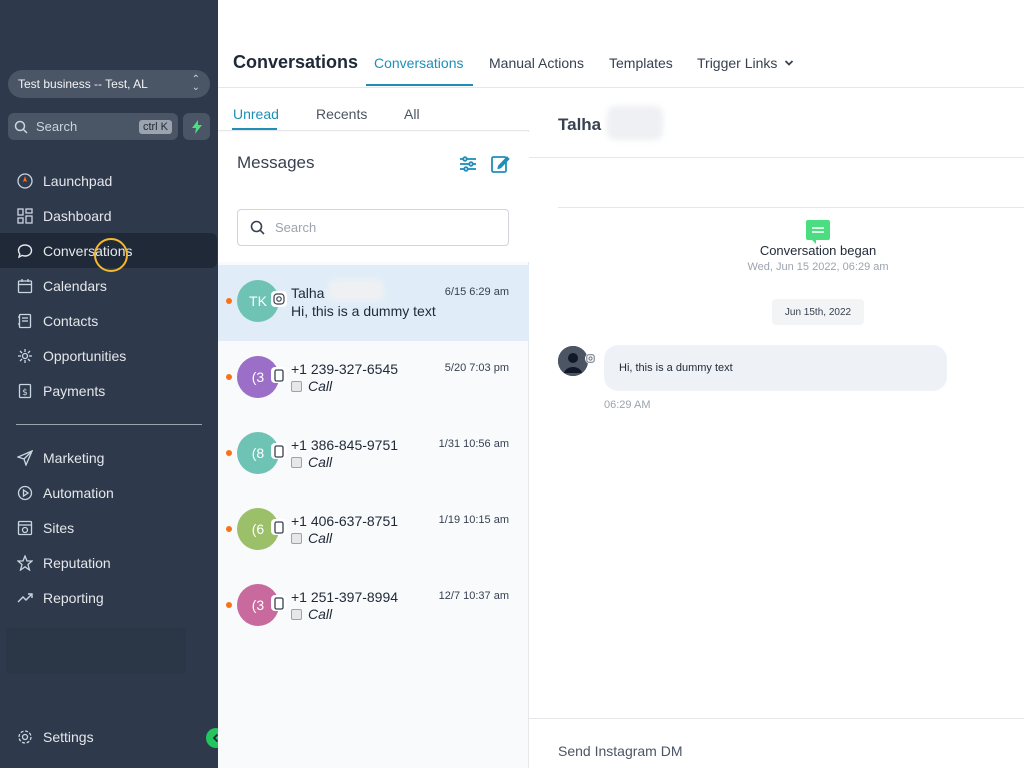  Describe the element at coordinates (59, 527) in the screenshot. I see `sidebar-item-label: Sites` at that location.